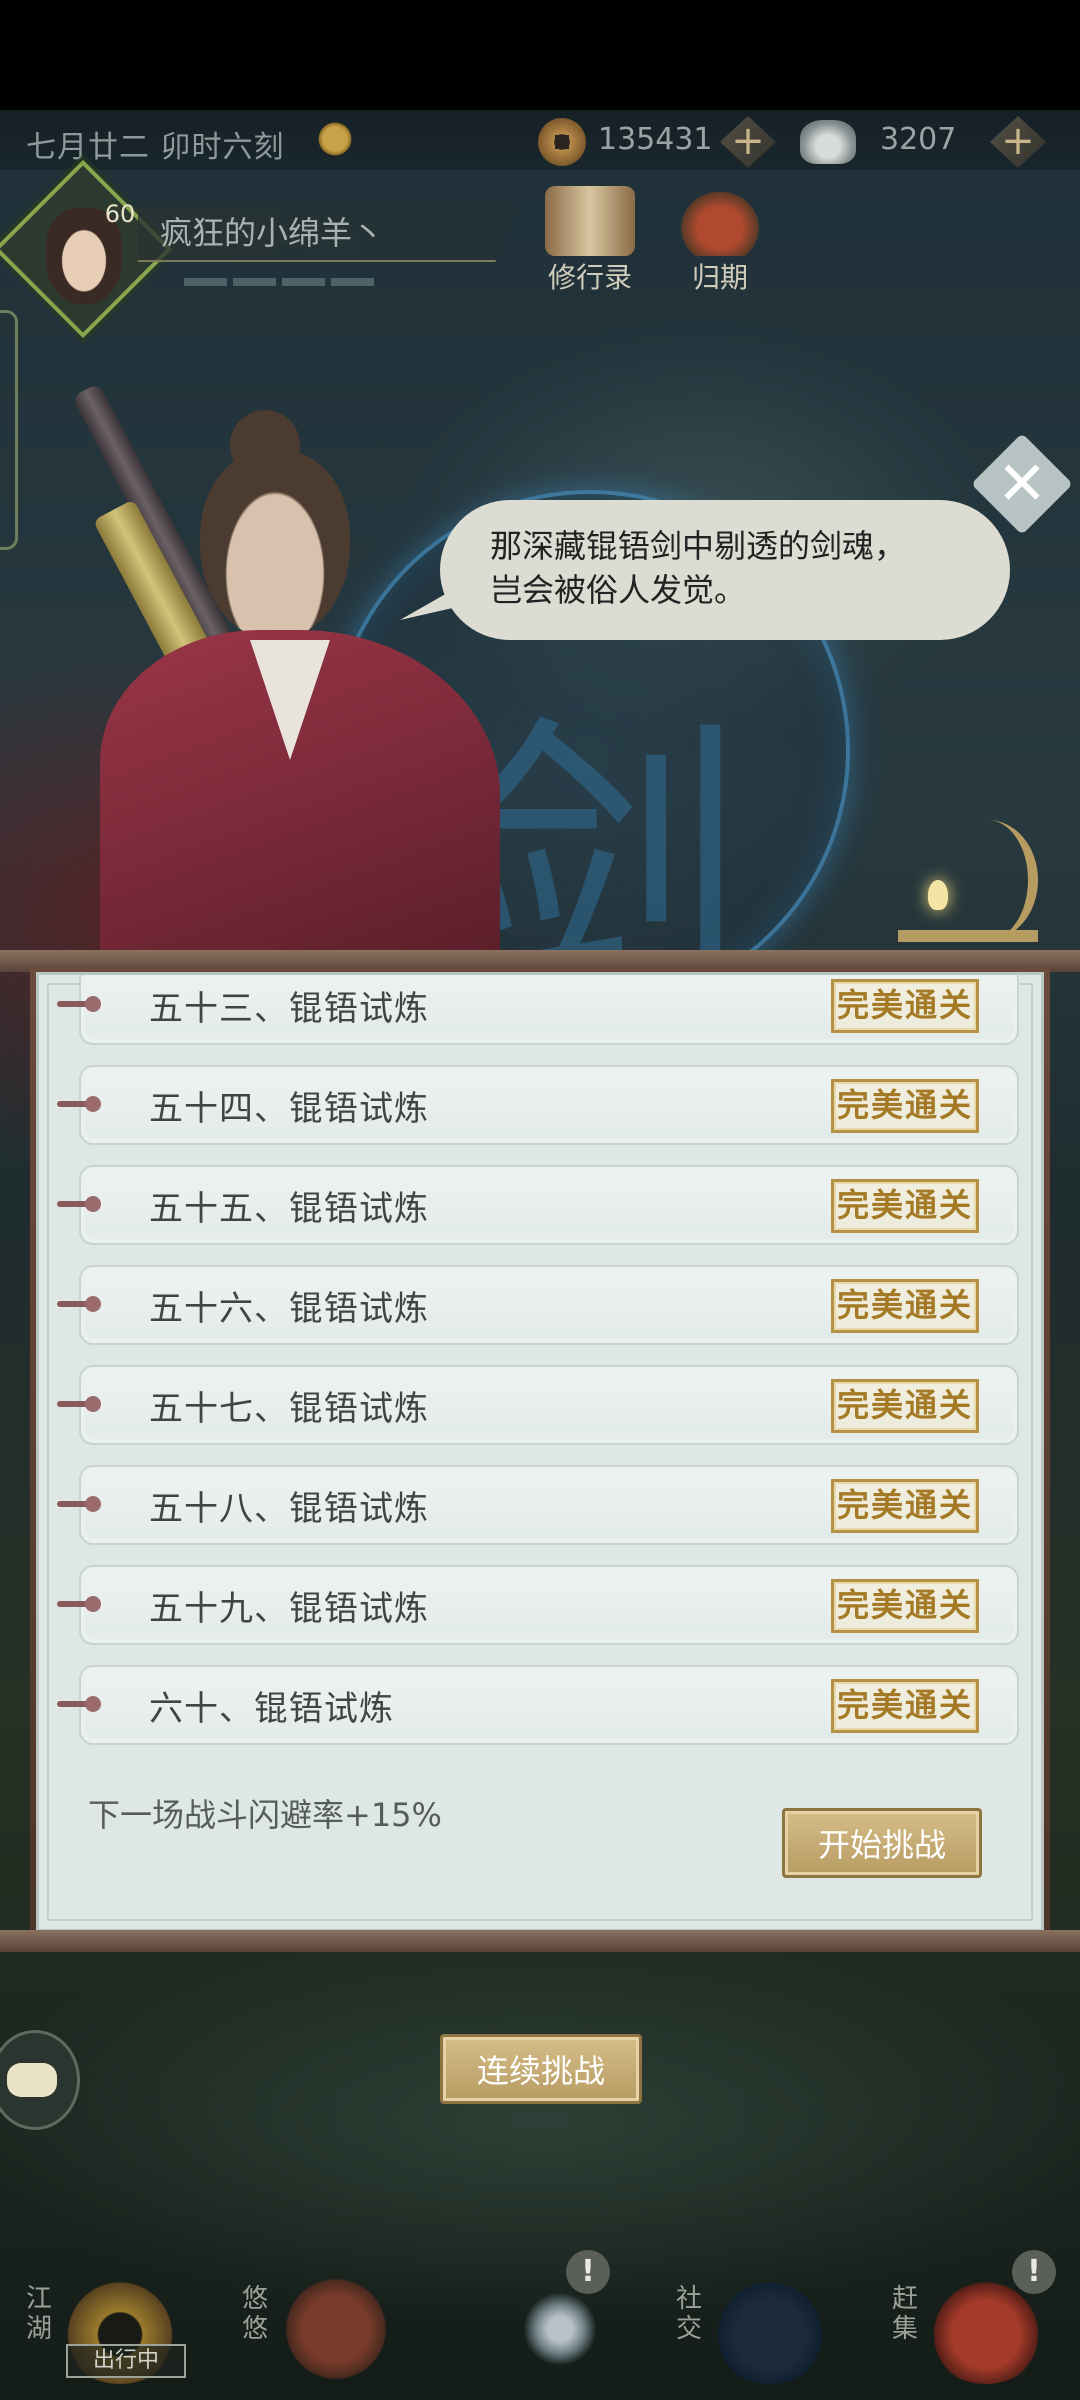 The image size is (1080, 2400). What do you see at coordinates (155, 147) in the screenshot?
I see `game-date-time: 七月廿二 卯时六刻` at bounding box center [155, 147].